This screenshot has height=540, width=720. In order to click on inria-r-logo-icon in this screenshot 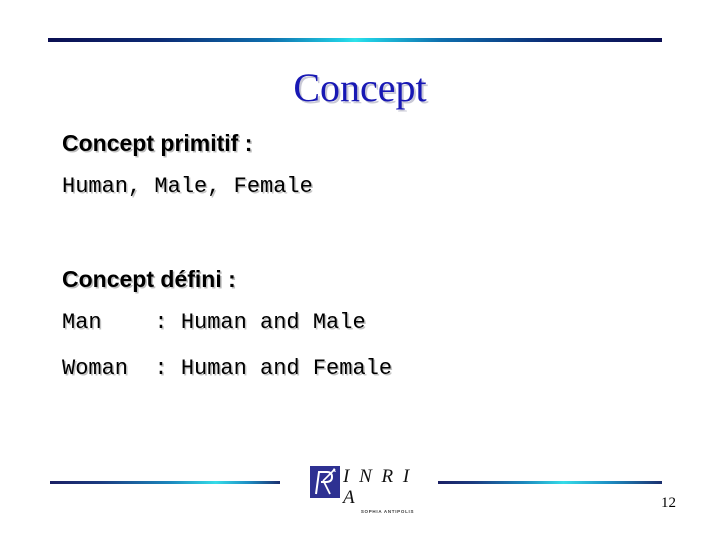, I will do `click(325, 482)`.